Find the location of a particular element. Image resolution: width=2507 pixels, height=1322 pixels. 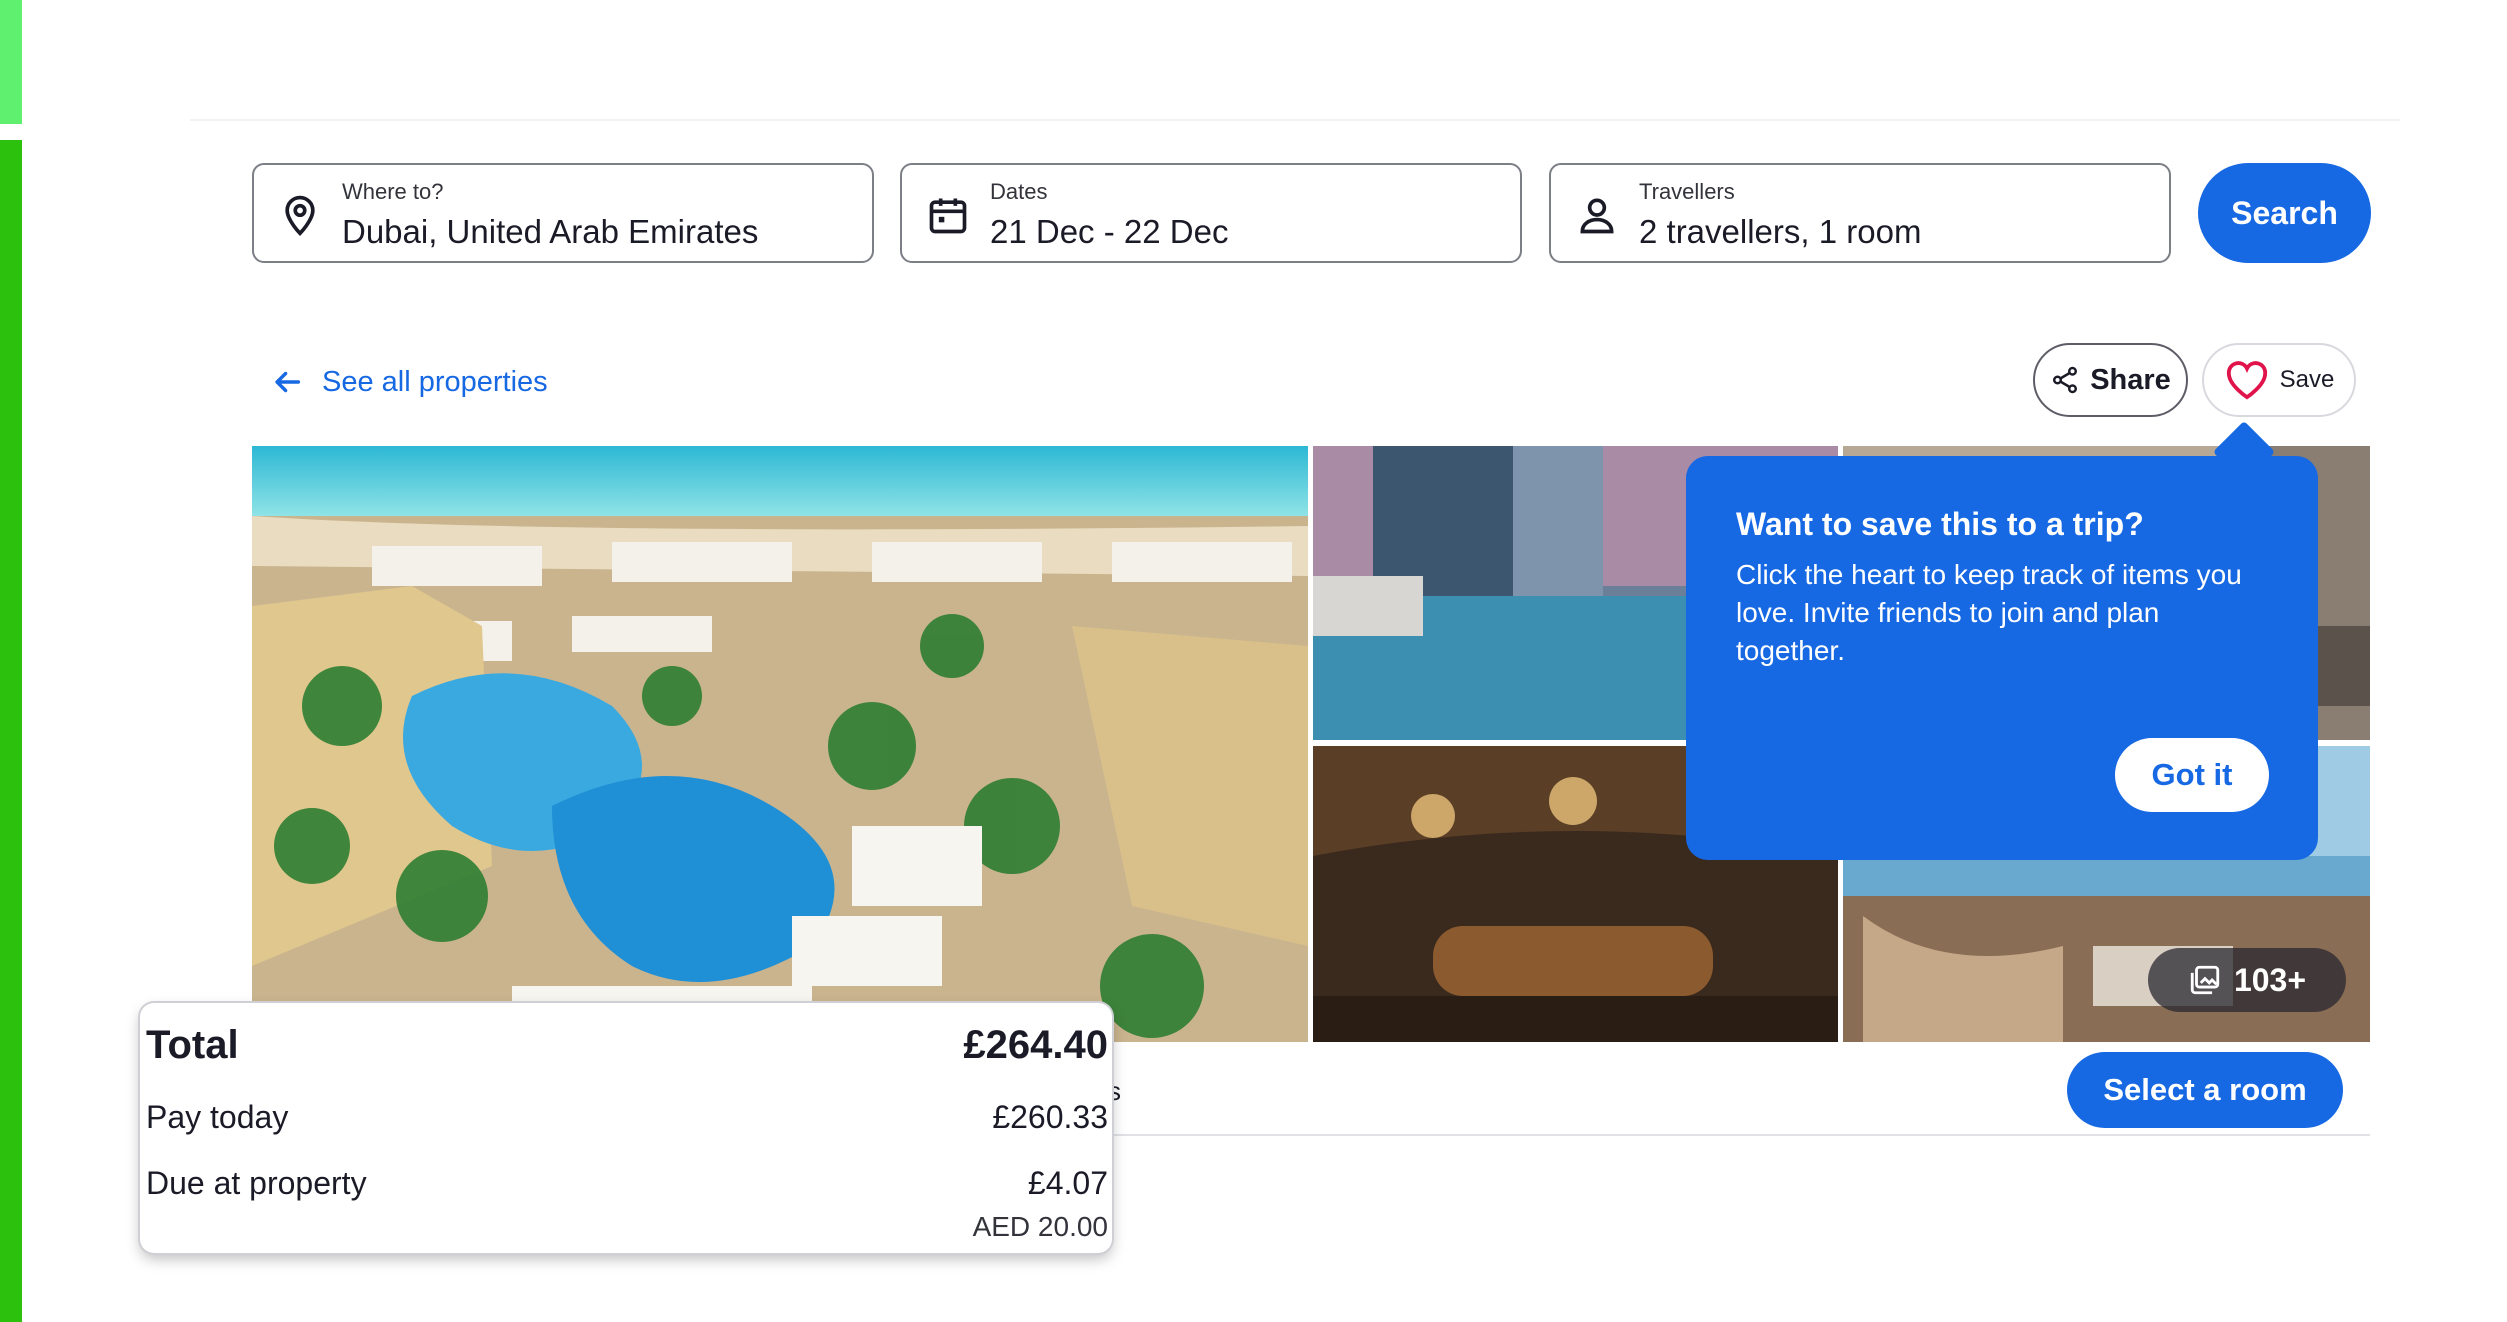

dates-label: Dates is located at coordinates (1019, 191).